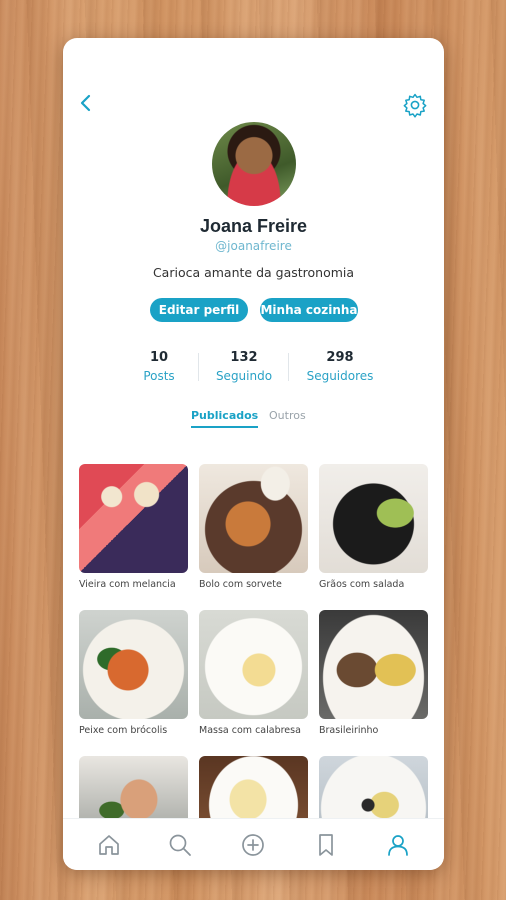 The height and width of the screenshot is (900, 506). What do you see at coordinates (244, 357) in the screenshot?
I see `stat-following-value: 132` at bounding box center [244, 357].